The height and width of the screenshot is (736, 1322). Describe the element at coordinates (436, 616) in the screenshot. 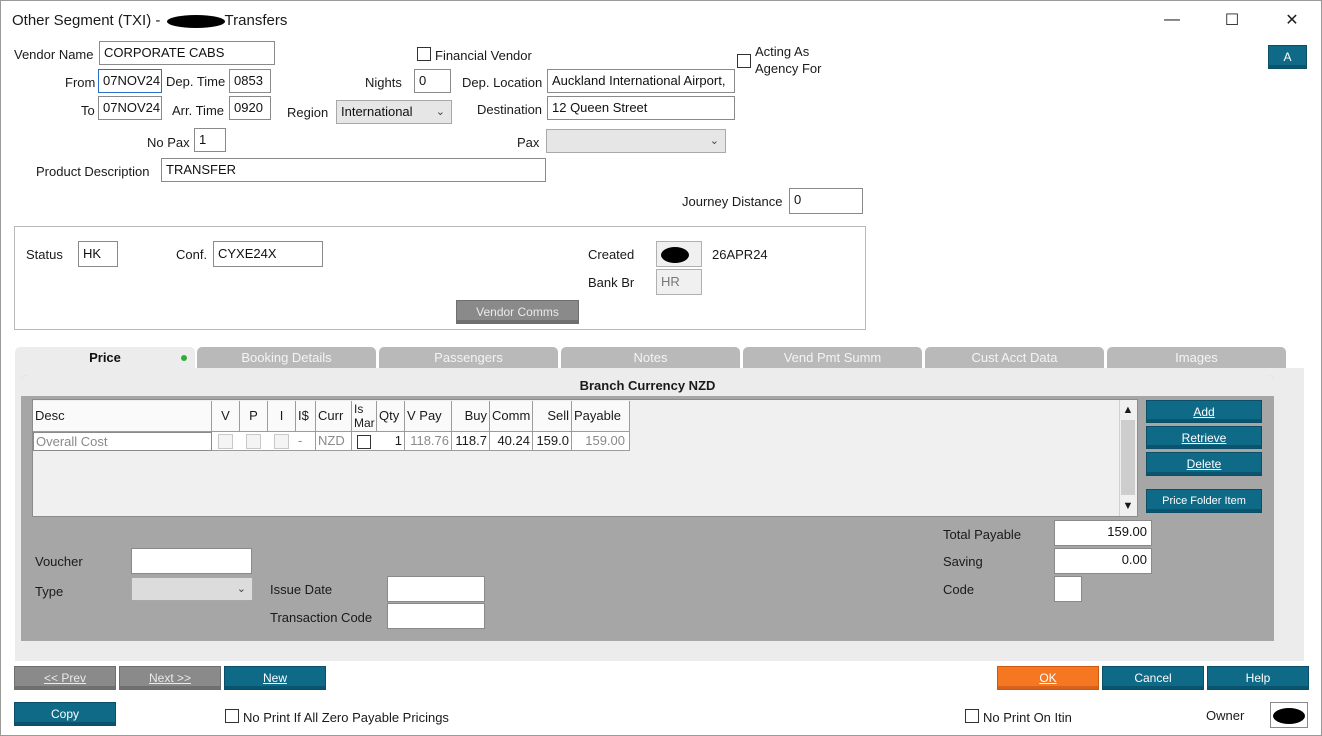

I see `transaction-code-field` at that location.